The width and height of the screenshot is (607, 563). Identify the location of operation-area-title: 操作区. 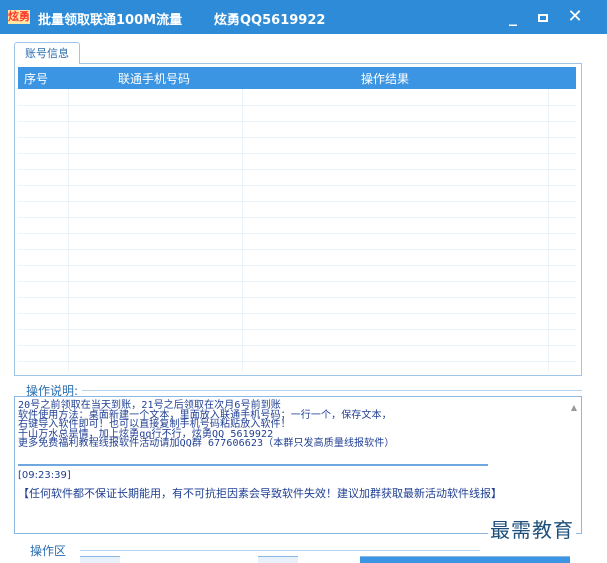
(48, 551).